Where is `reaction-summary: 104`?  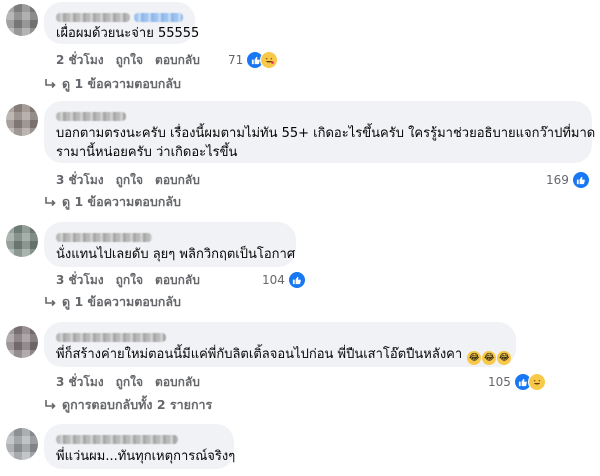
reaction-summary: 104 is located at coordinates (284, 280).